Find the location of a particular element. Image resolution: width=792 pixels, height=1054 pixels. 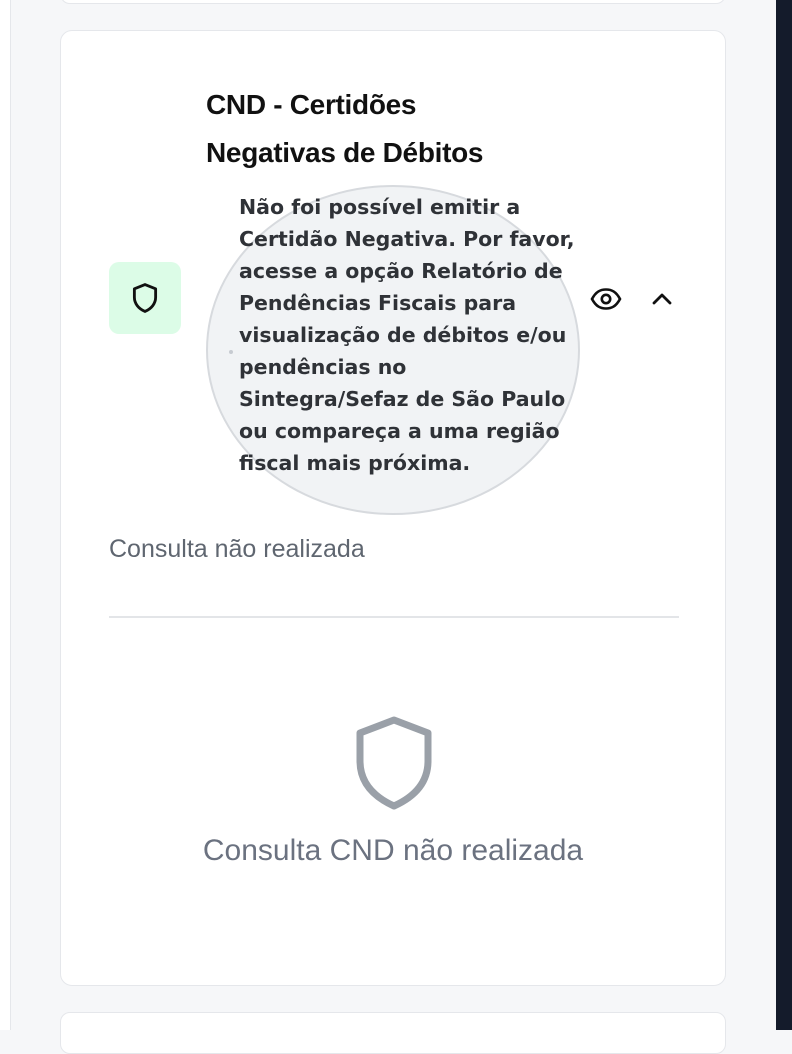

chevron-up-icon is located at coordinates (662, 299).